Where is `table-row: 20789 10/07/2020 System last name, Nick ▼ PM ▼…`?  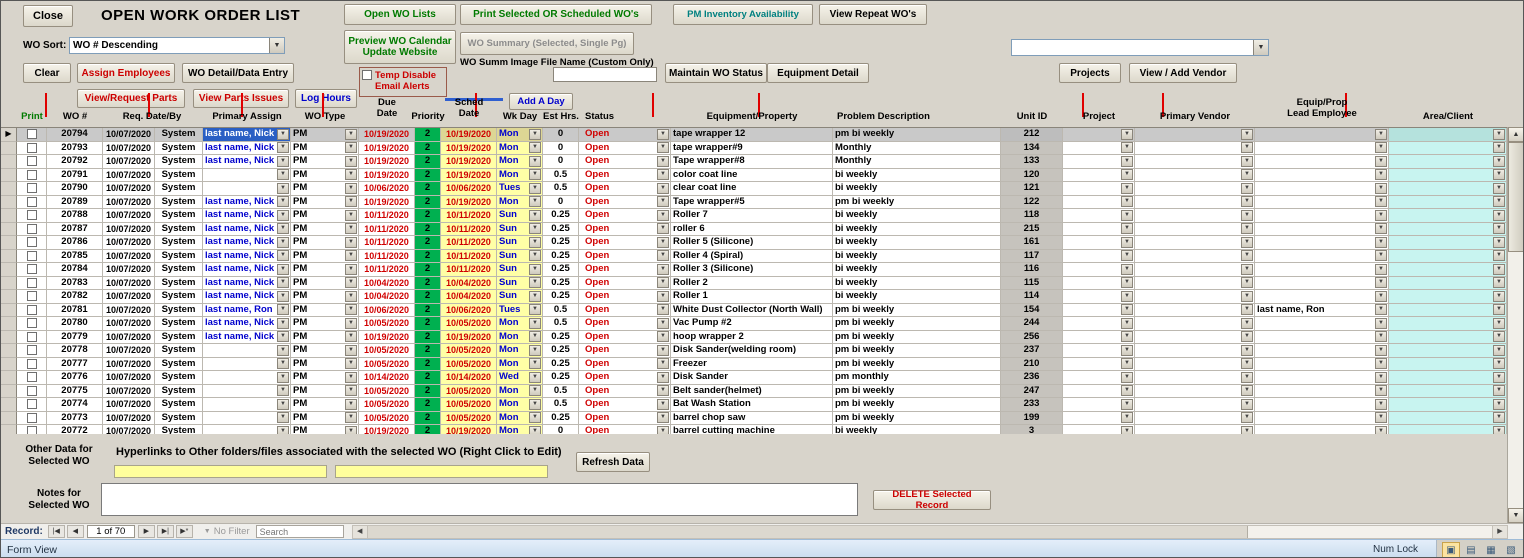
table-row: 20789 10/07/2020 System last name, Nick ▼ PM ▼… is located at coordinates (754, 202).